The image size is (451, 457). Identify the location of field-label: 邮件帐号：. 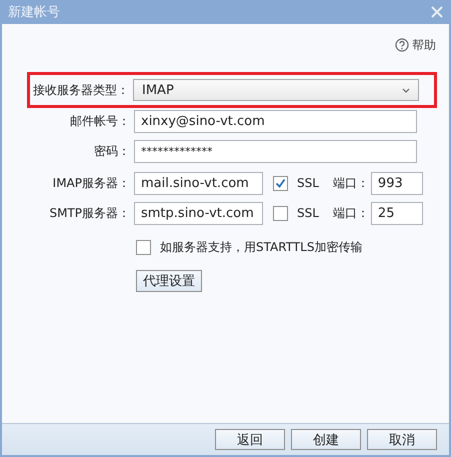
(100, 121).